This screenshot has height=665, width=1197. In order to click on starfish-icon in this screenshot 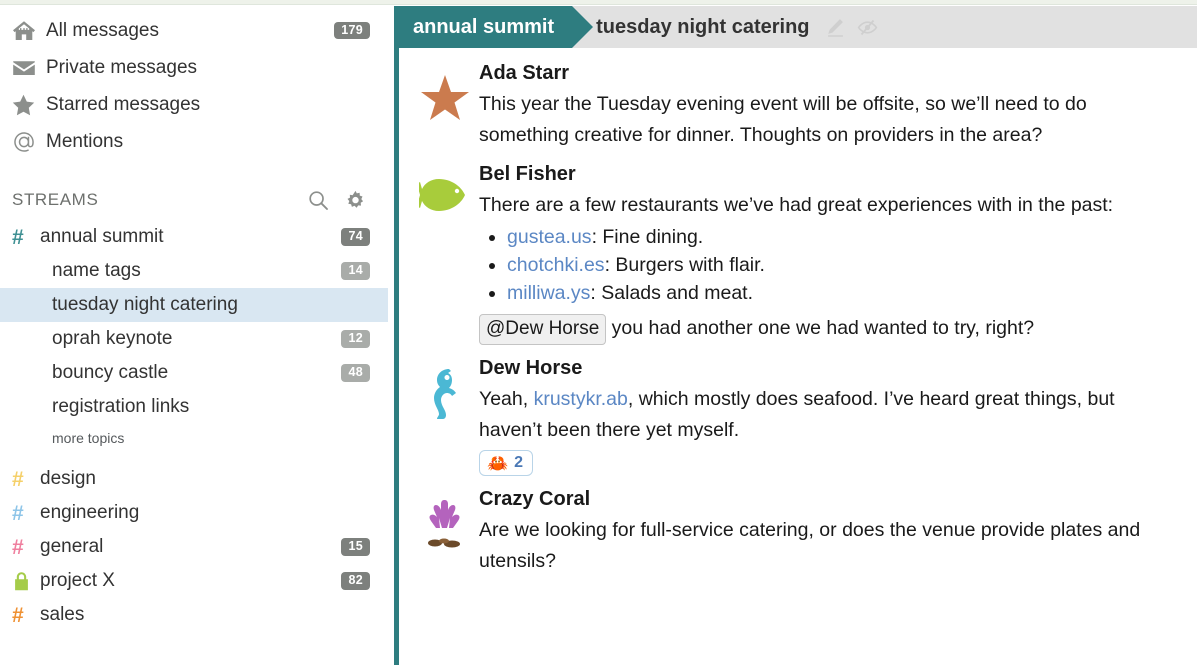, I will do `click(445, 106)`.